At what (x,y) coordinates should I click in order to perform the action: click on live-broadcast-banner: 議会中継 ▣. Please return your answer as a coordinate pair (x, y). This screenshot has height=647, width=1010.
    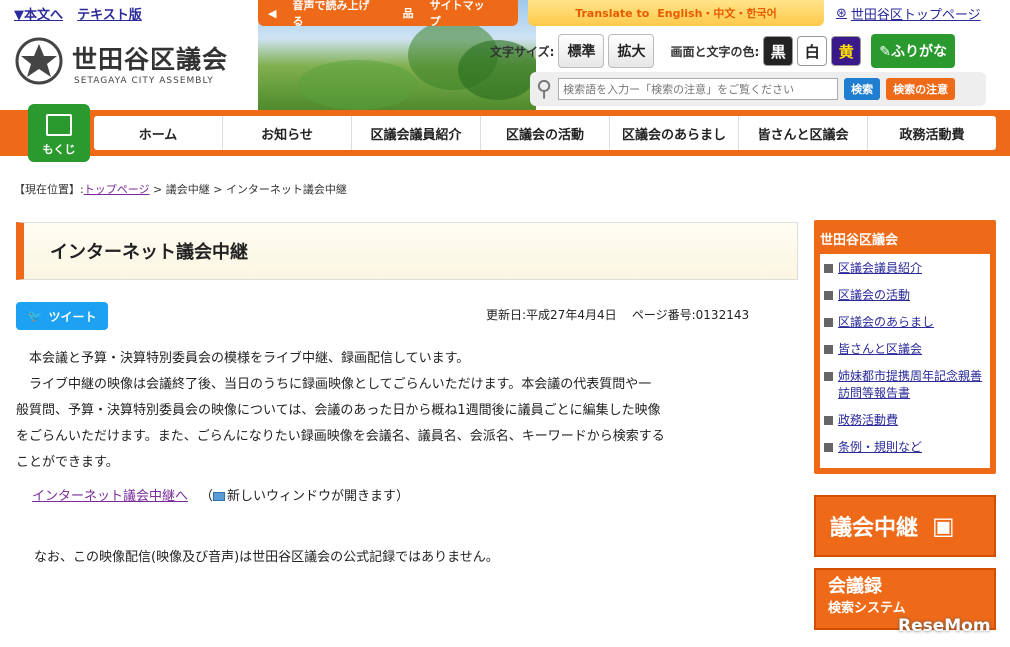
    Looking at the image, I should click on (905, 526).